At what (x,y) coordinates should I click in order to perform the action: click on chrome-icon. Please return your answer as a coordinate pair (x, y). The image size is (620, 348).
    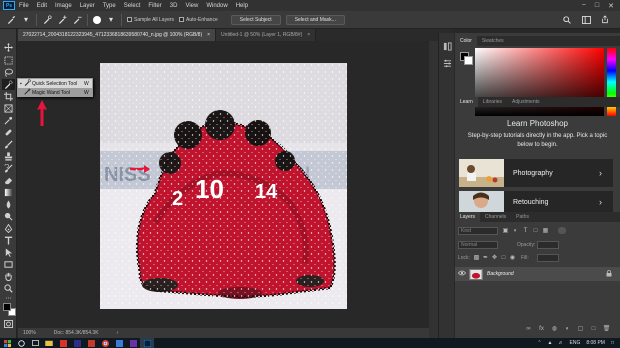
    Looking at the image, I should click on (105, 343).